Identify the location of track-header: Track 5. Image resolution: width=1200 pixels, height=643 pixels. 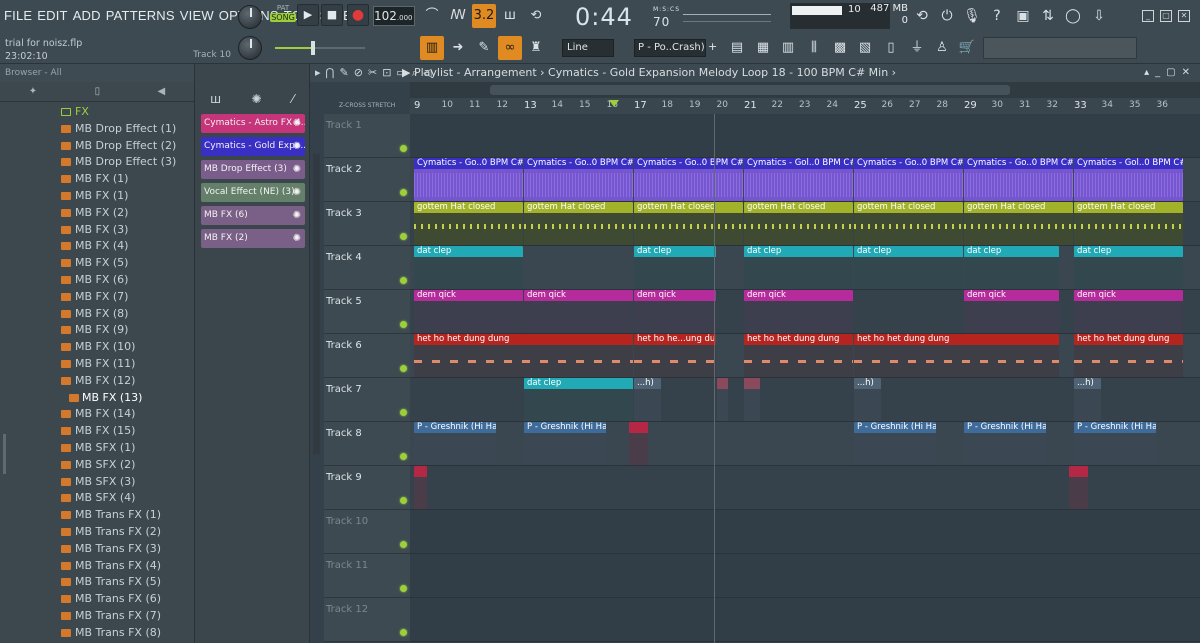
(367, 312).